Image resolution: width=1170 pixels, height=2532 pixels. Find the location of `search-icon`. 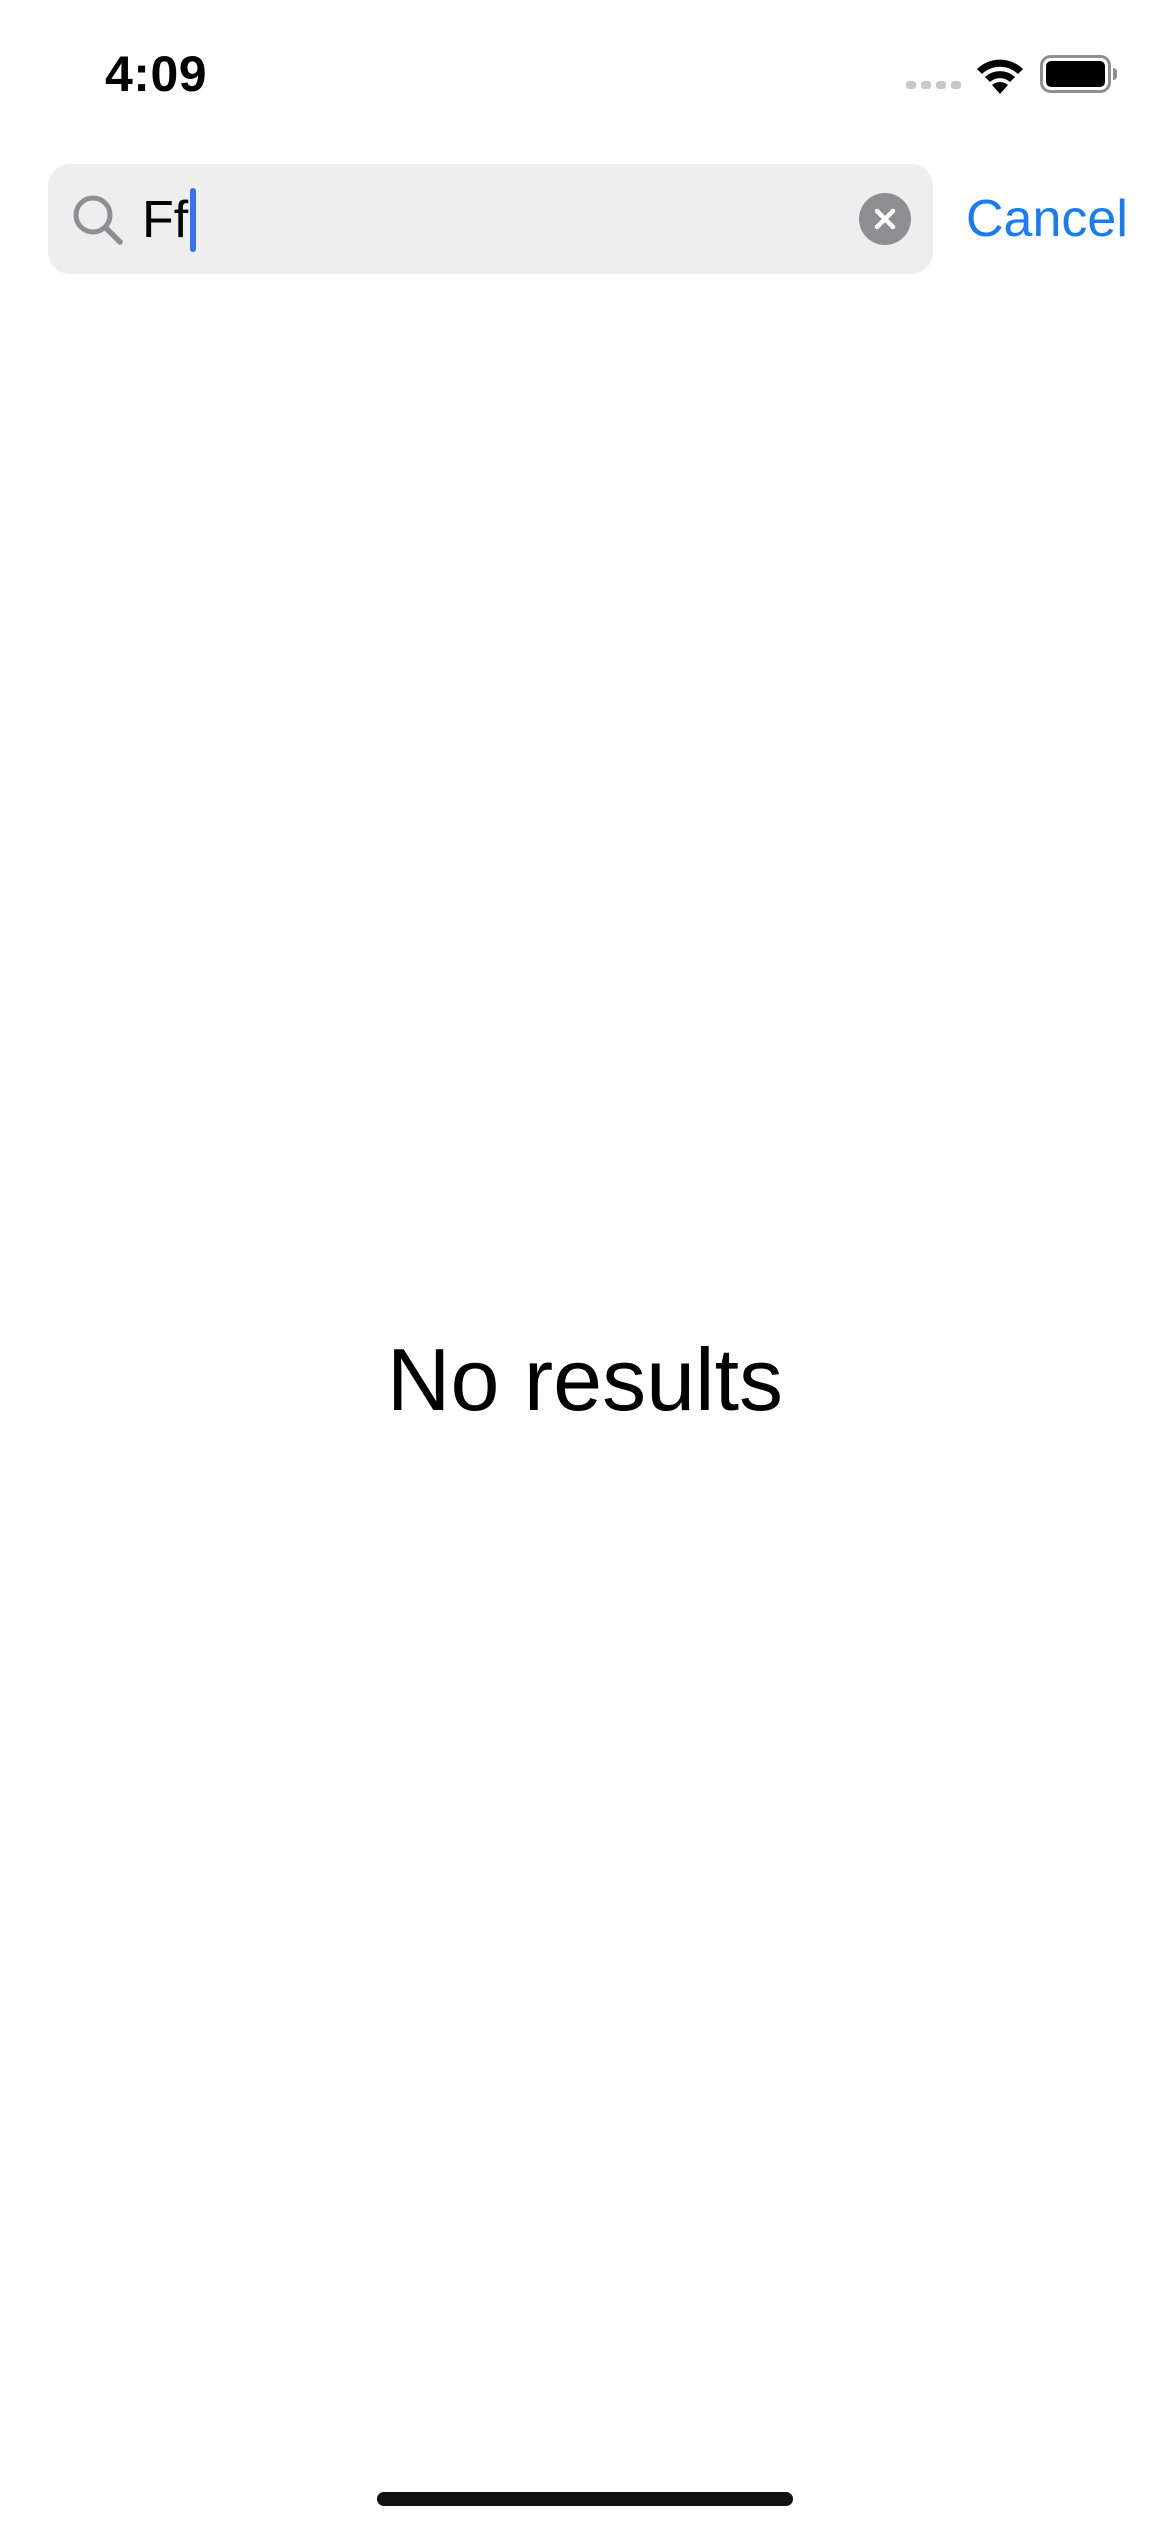

search-icon is located at coordinates (98, 220).